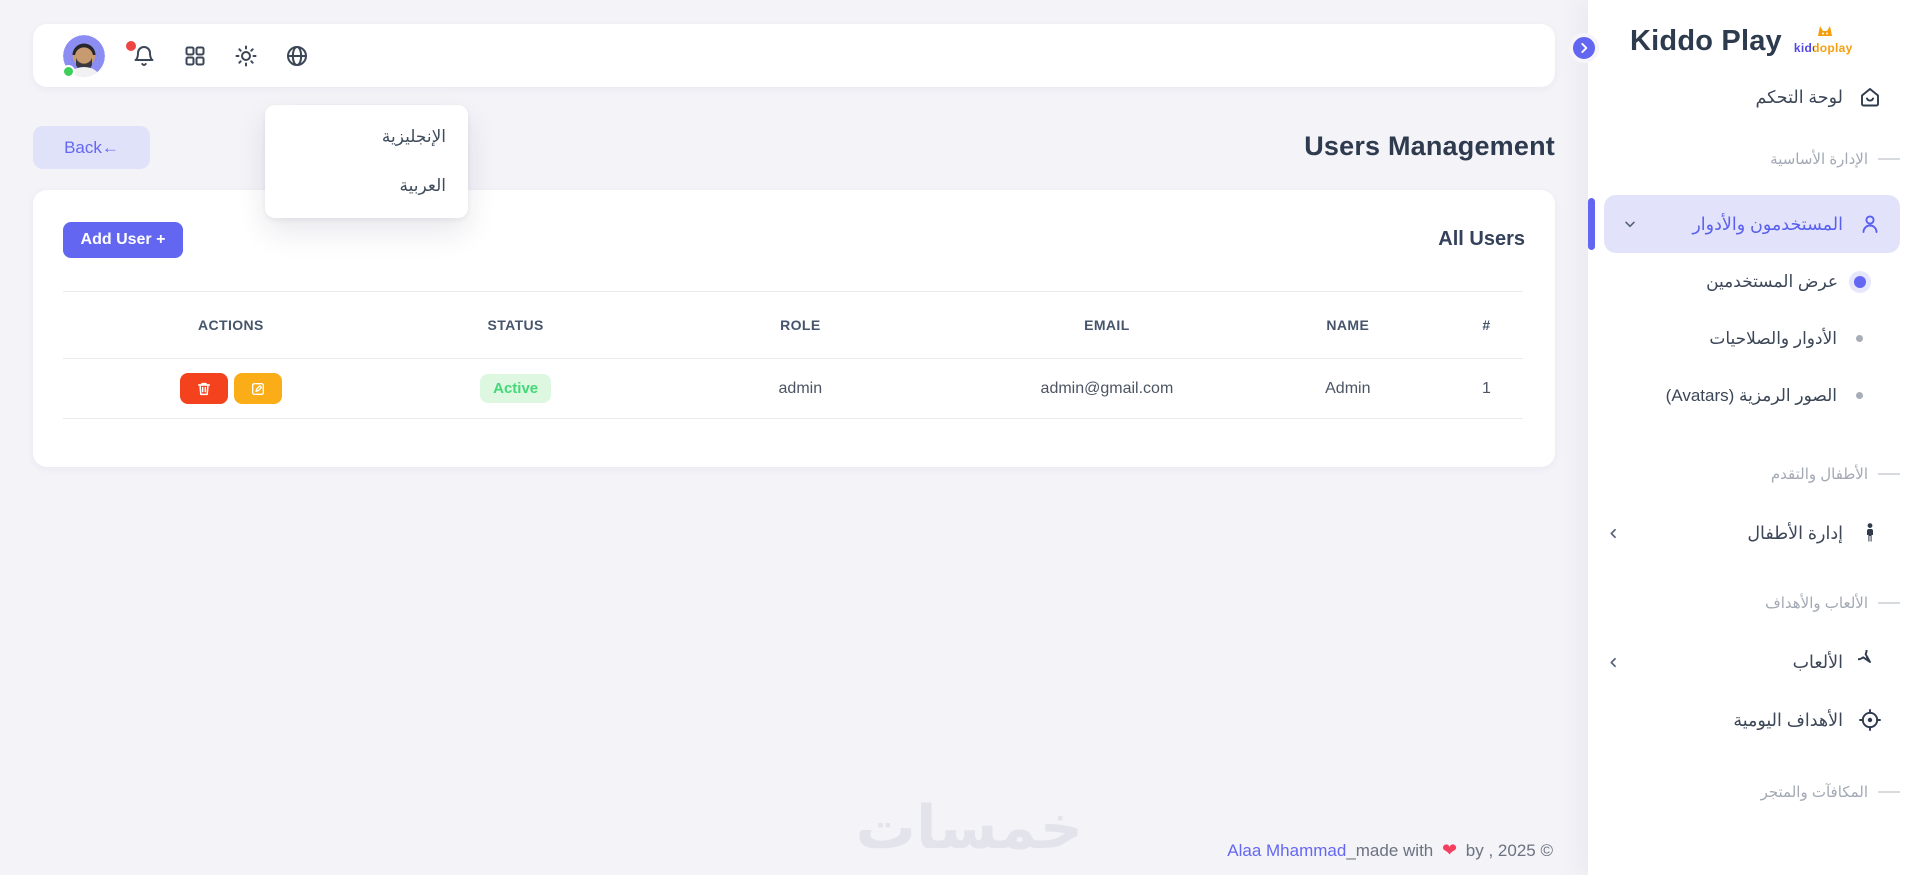 This screenshot has height=875, width=1916. I want to click on chevron-right-icon, so click(1584, 48).